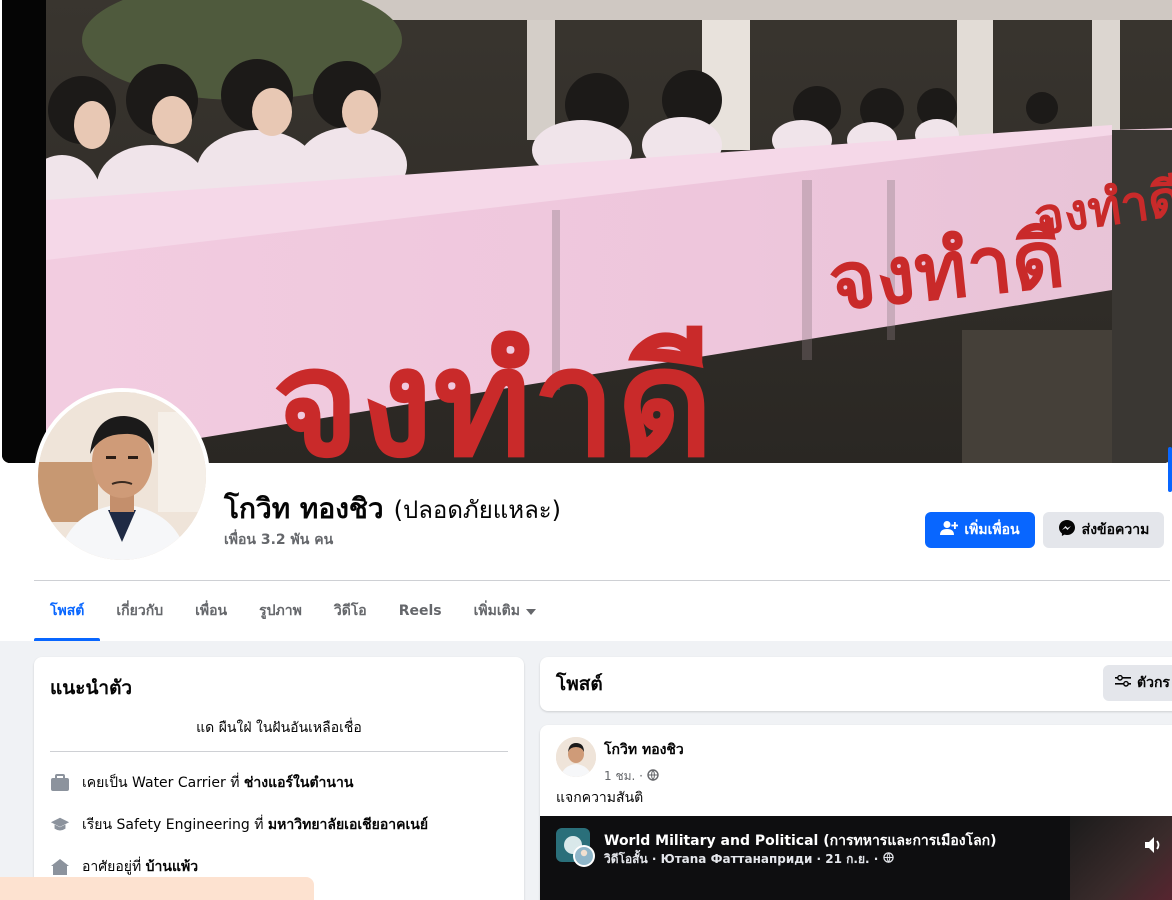 This screenshot has height=900, width=1172. I want to click on tab-about-label: เกี่ยวกับ, so click(140, 611).